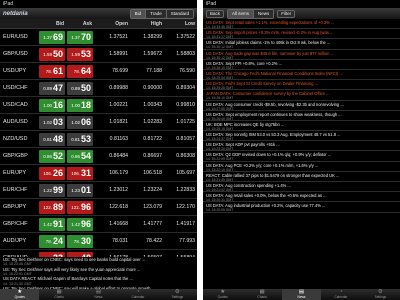 Image resolution: width=400 pixels, height=300 pixels. I want to click on symbol-label: EUR/JPY, so click(15, 173).